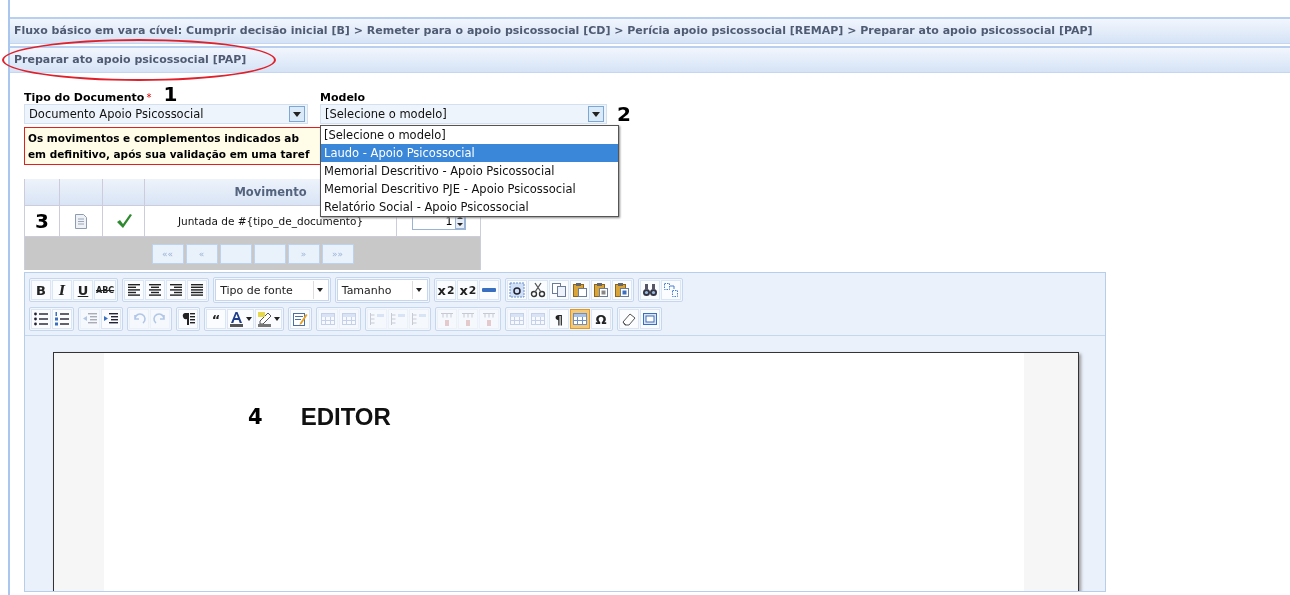  I want to click on bulleted-list-button, so click(41, 319).